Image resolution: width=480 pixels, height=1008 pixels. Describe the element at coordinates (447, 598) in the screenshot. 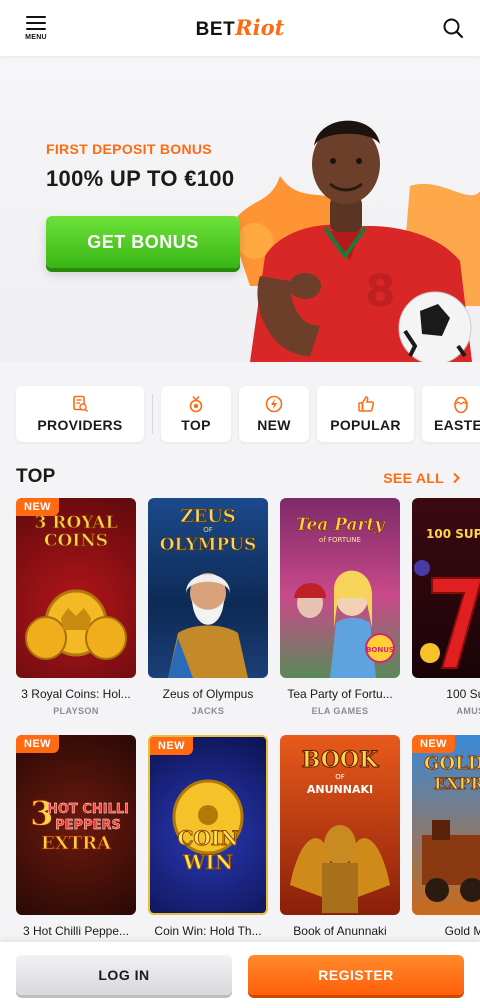

I see `100-super-art: 100 SUP` at that location.